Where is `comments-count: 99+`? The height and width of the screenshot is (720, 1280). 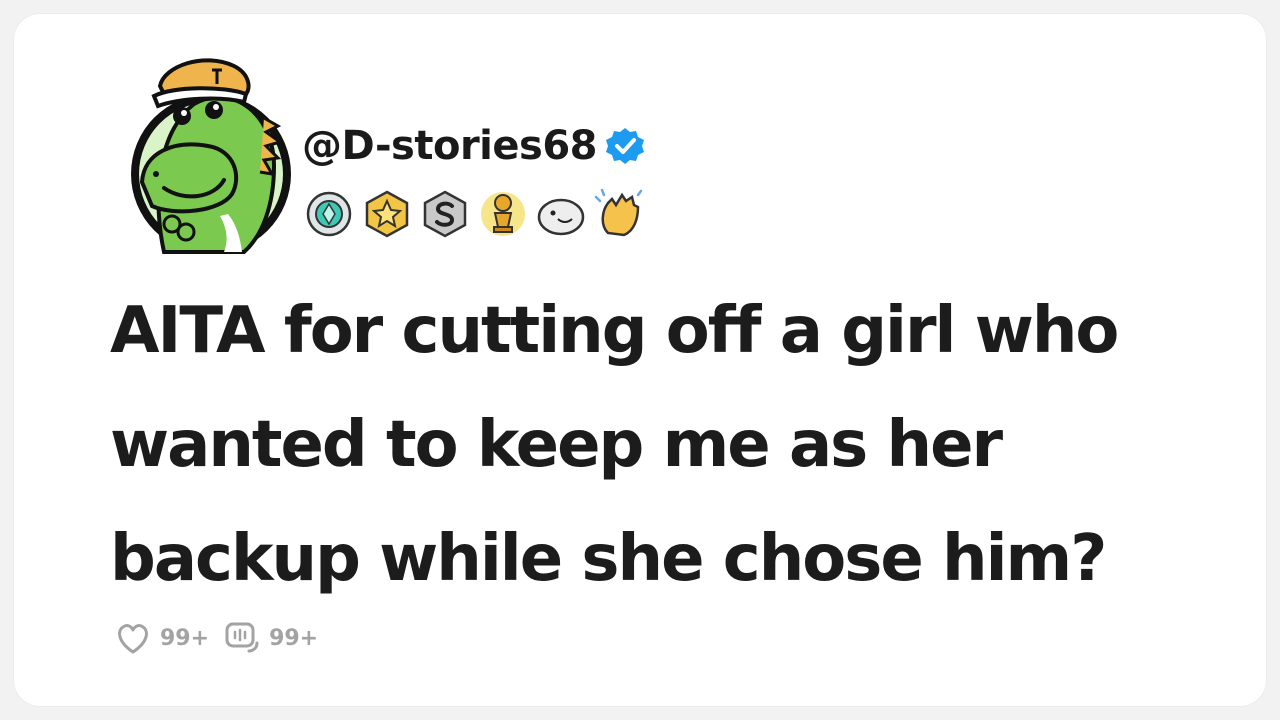
comments-count: 99+ is located at coordinates (294, 638).